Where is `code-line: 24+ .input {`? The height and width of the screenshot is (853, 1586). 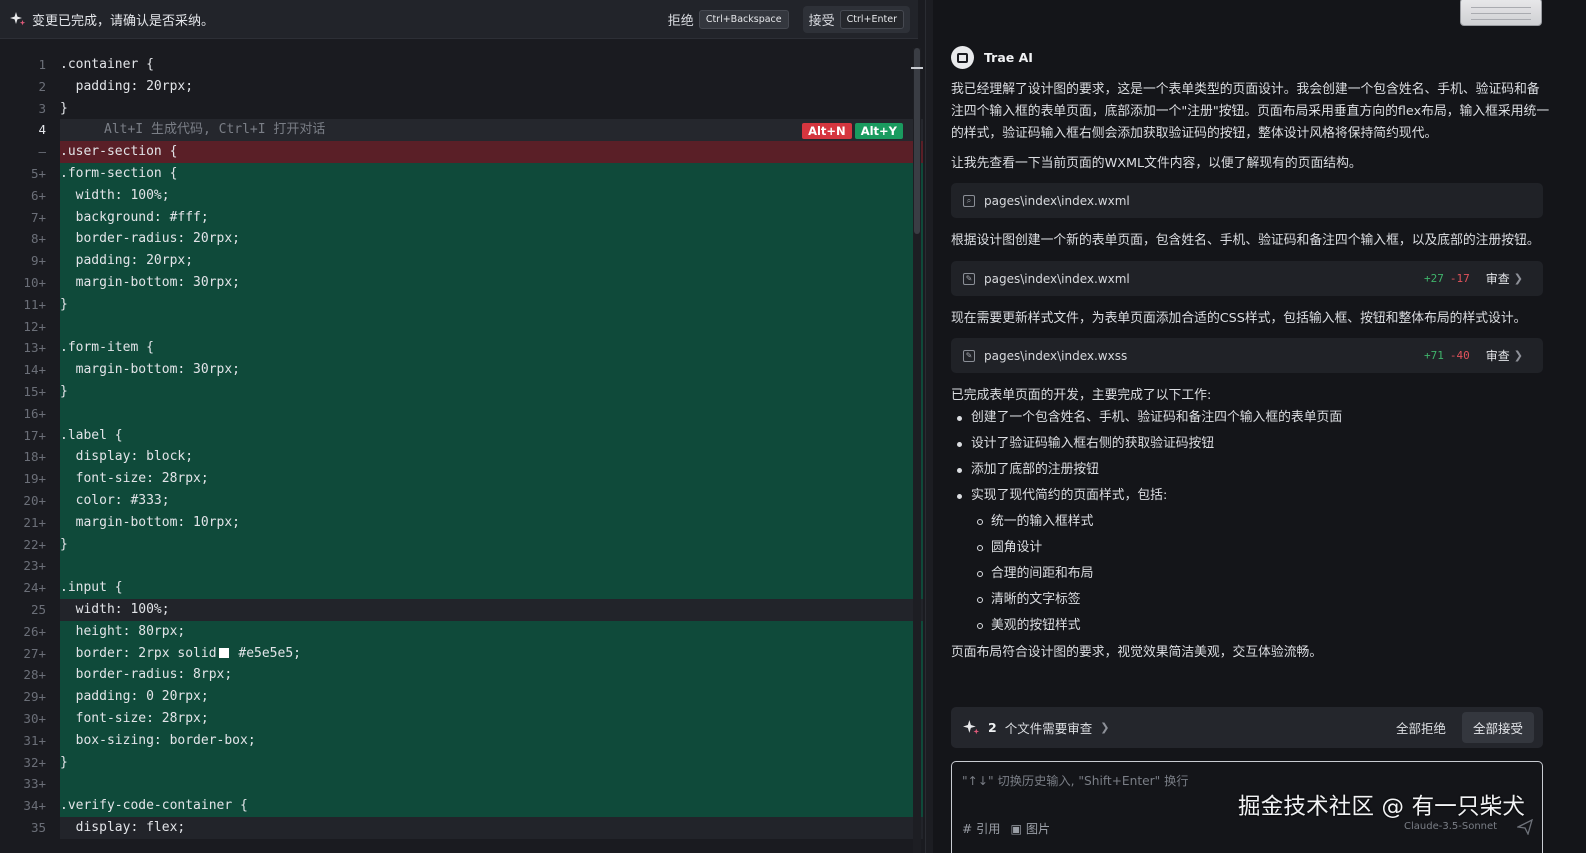
code-line: 24+ .input { is located at coordinates (461, 588).